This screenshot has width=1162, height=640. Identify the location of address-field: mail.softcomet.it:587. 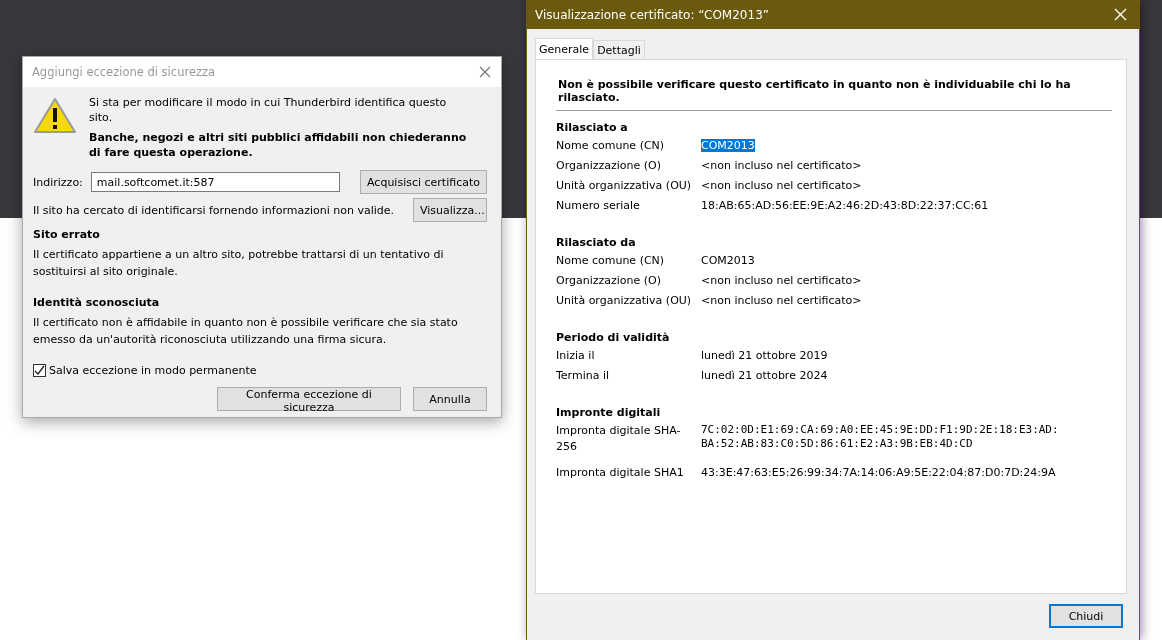
(215, 182).